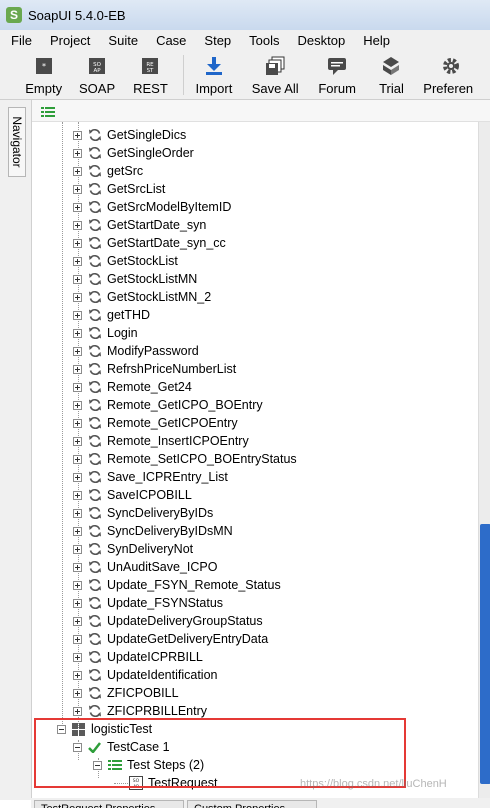 The image size is (490, 808). What do you see at coordinates (152, 279) in the screenshot?
I see `operation-label: GetStockListMN` at bounding box center [152, 279].